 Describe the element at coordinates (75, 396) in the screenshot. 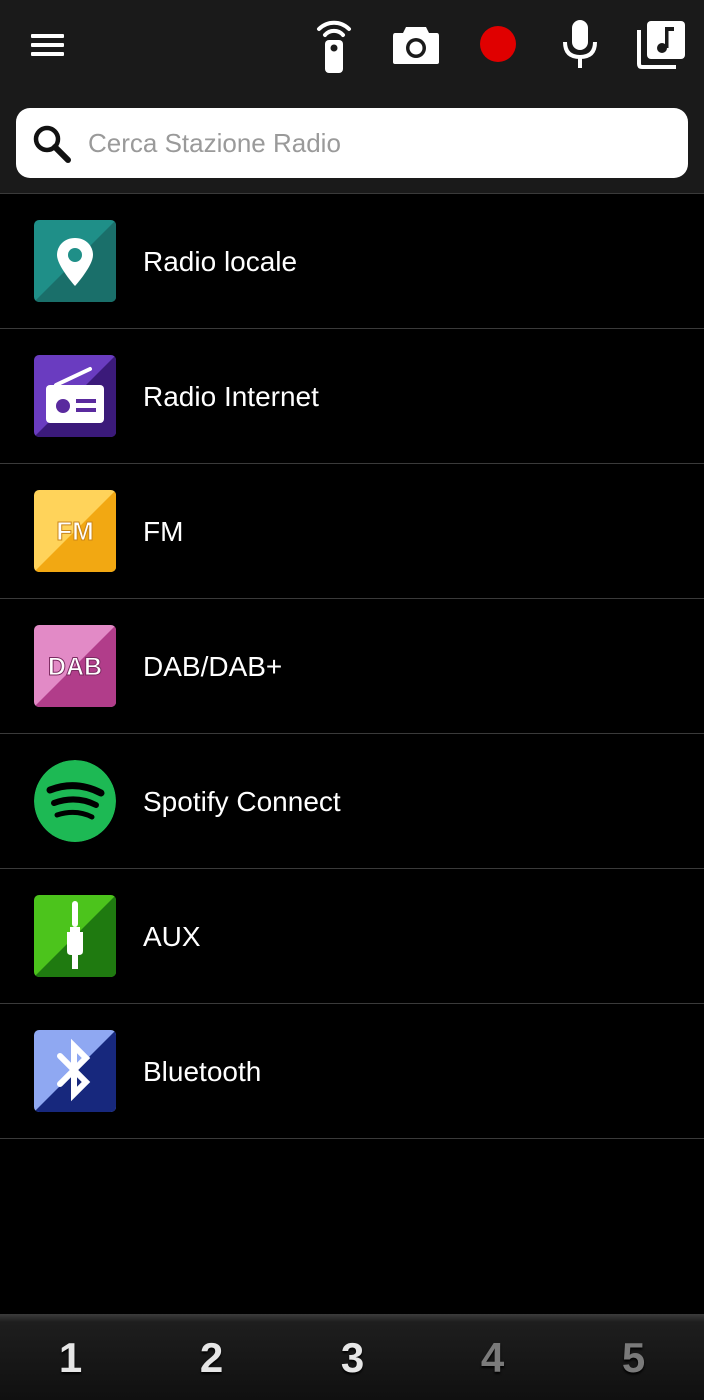

I see `radio-icon` at that location.